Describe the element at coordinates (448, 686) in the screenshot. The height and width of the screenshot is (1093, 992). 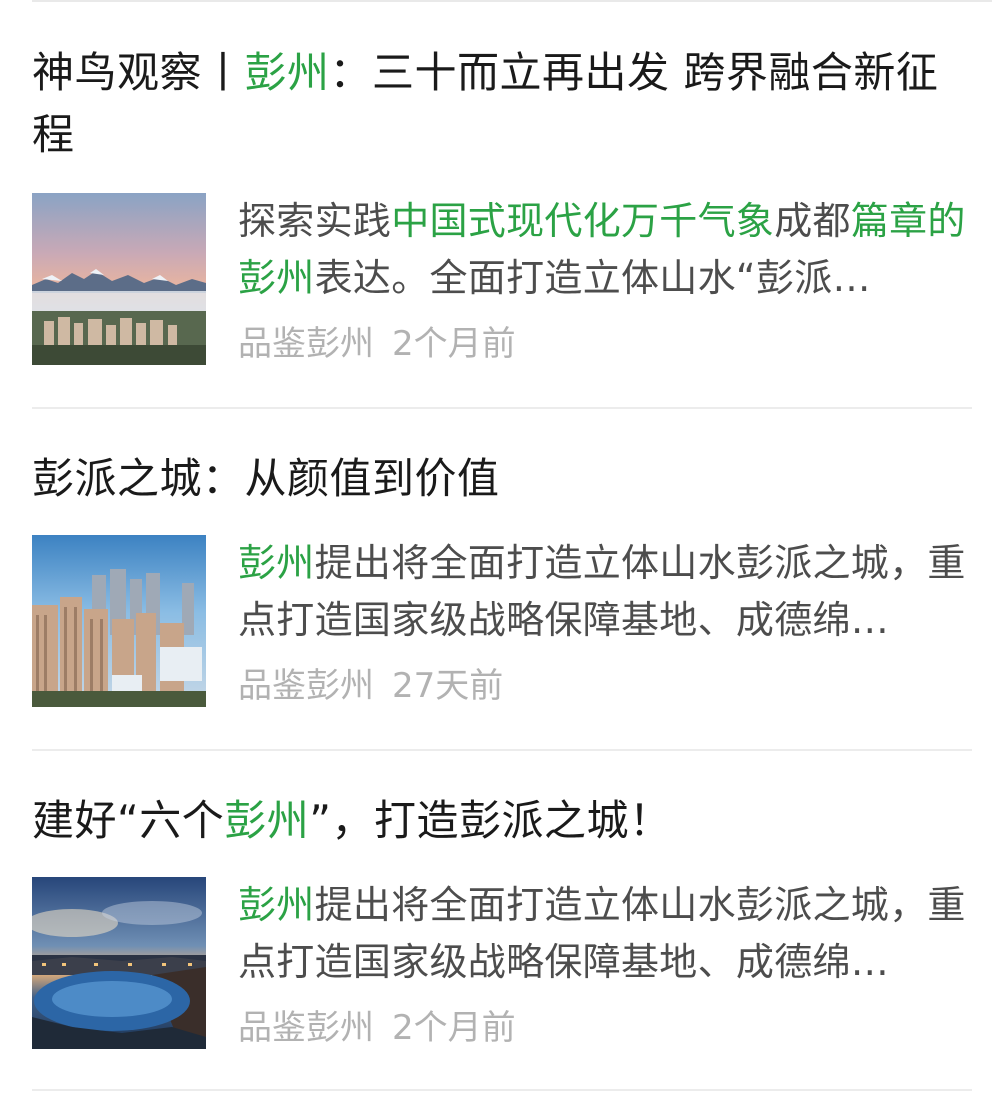
I see `article-time: 27天前` at that location.